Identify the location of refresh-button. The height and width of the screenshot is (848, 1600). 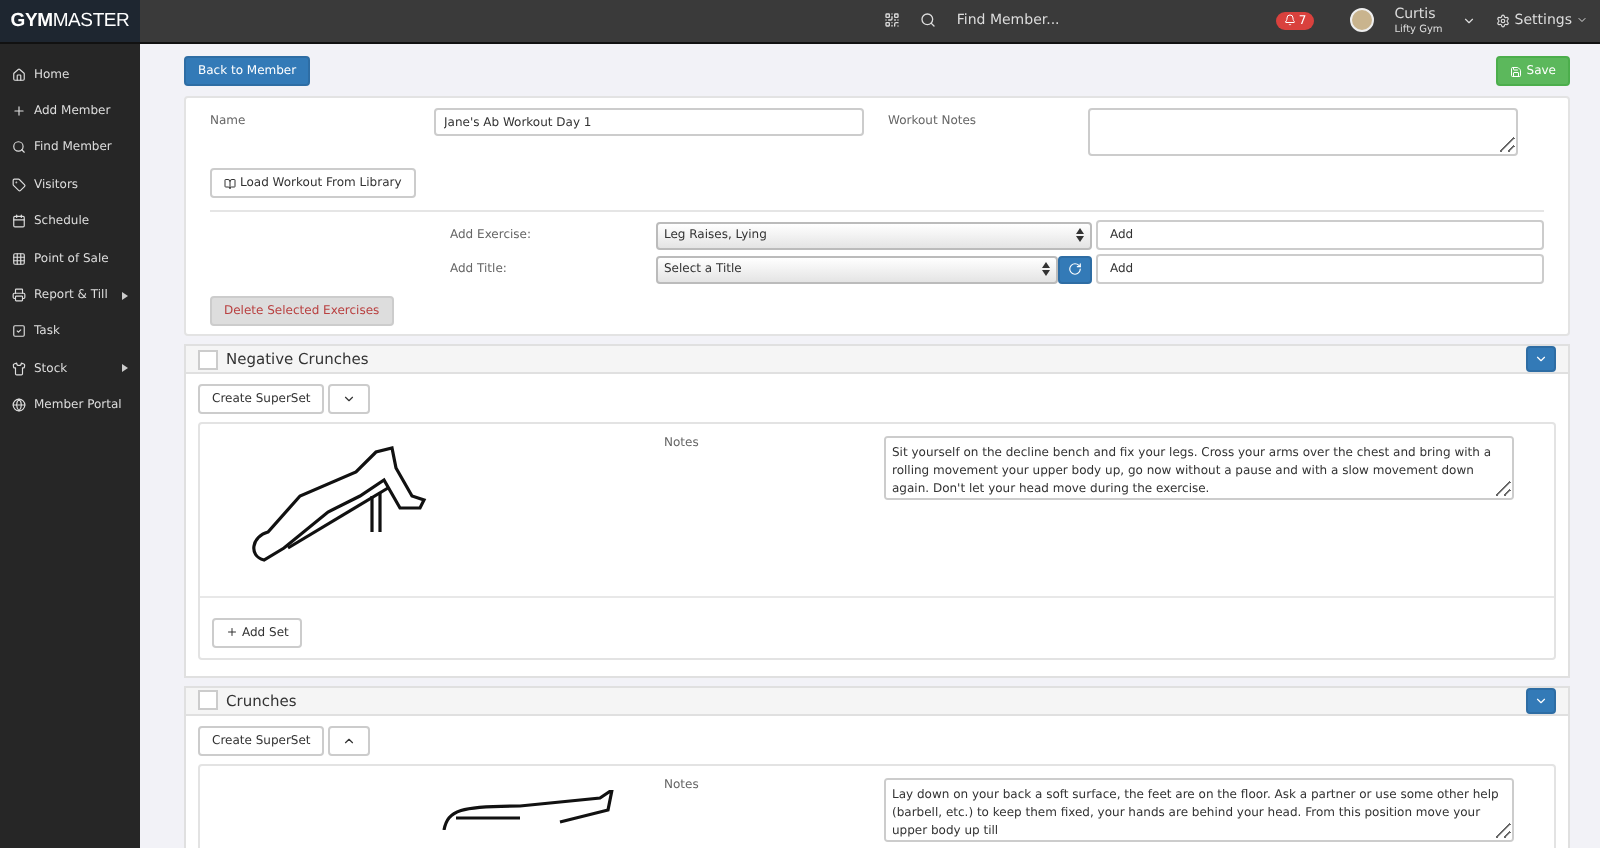
(1075, 269).